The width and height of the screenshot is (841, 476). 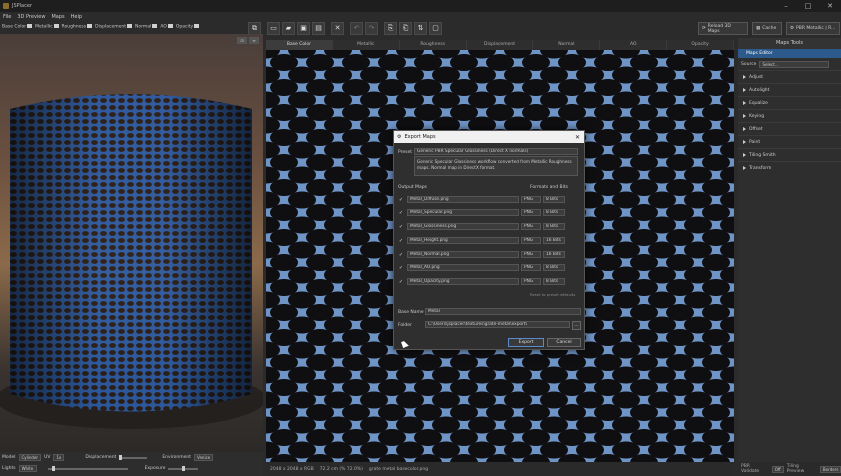 I want to click on channel-metallic: Metallic, so click(x=47, y=26).